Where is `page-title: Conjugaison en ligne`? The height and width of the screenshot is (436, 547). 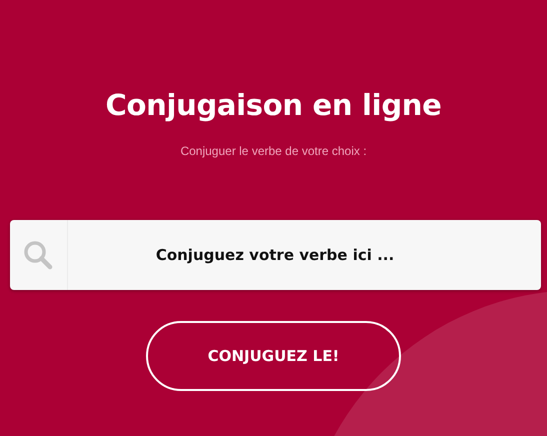 page-title: Conjugaison en ligne is located at coordinates (274, 105).